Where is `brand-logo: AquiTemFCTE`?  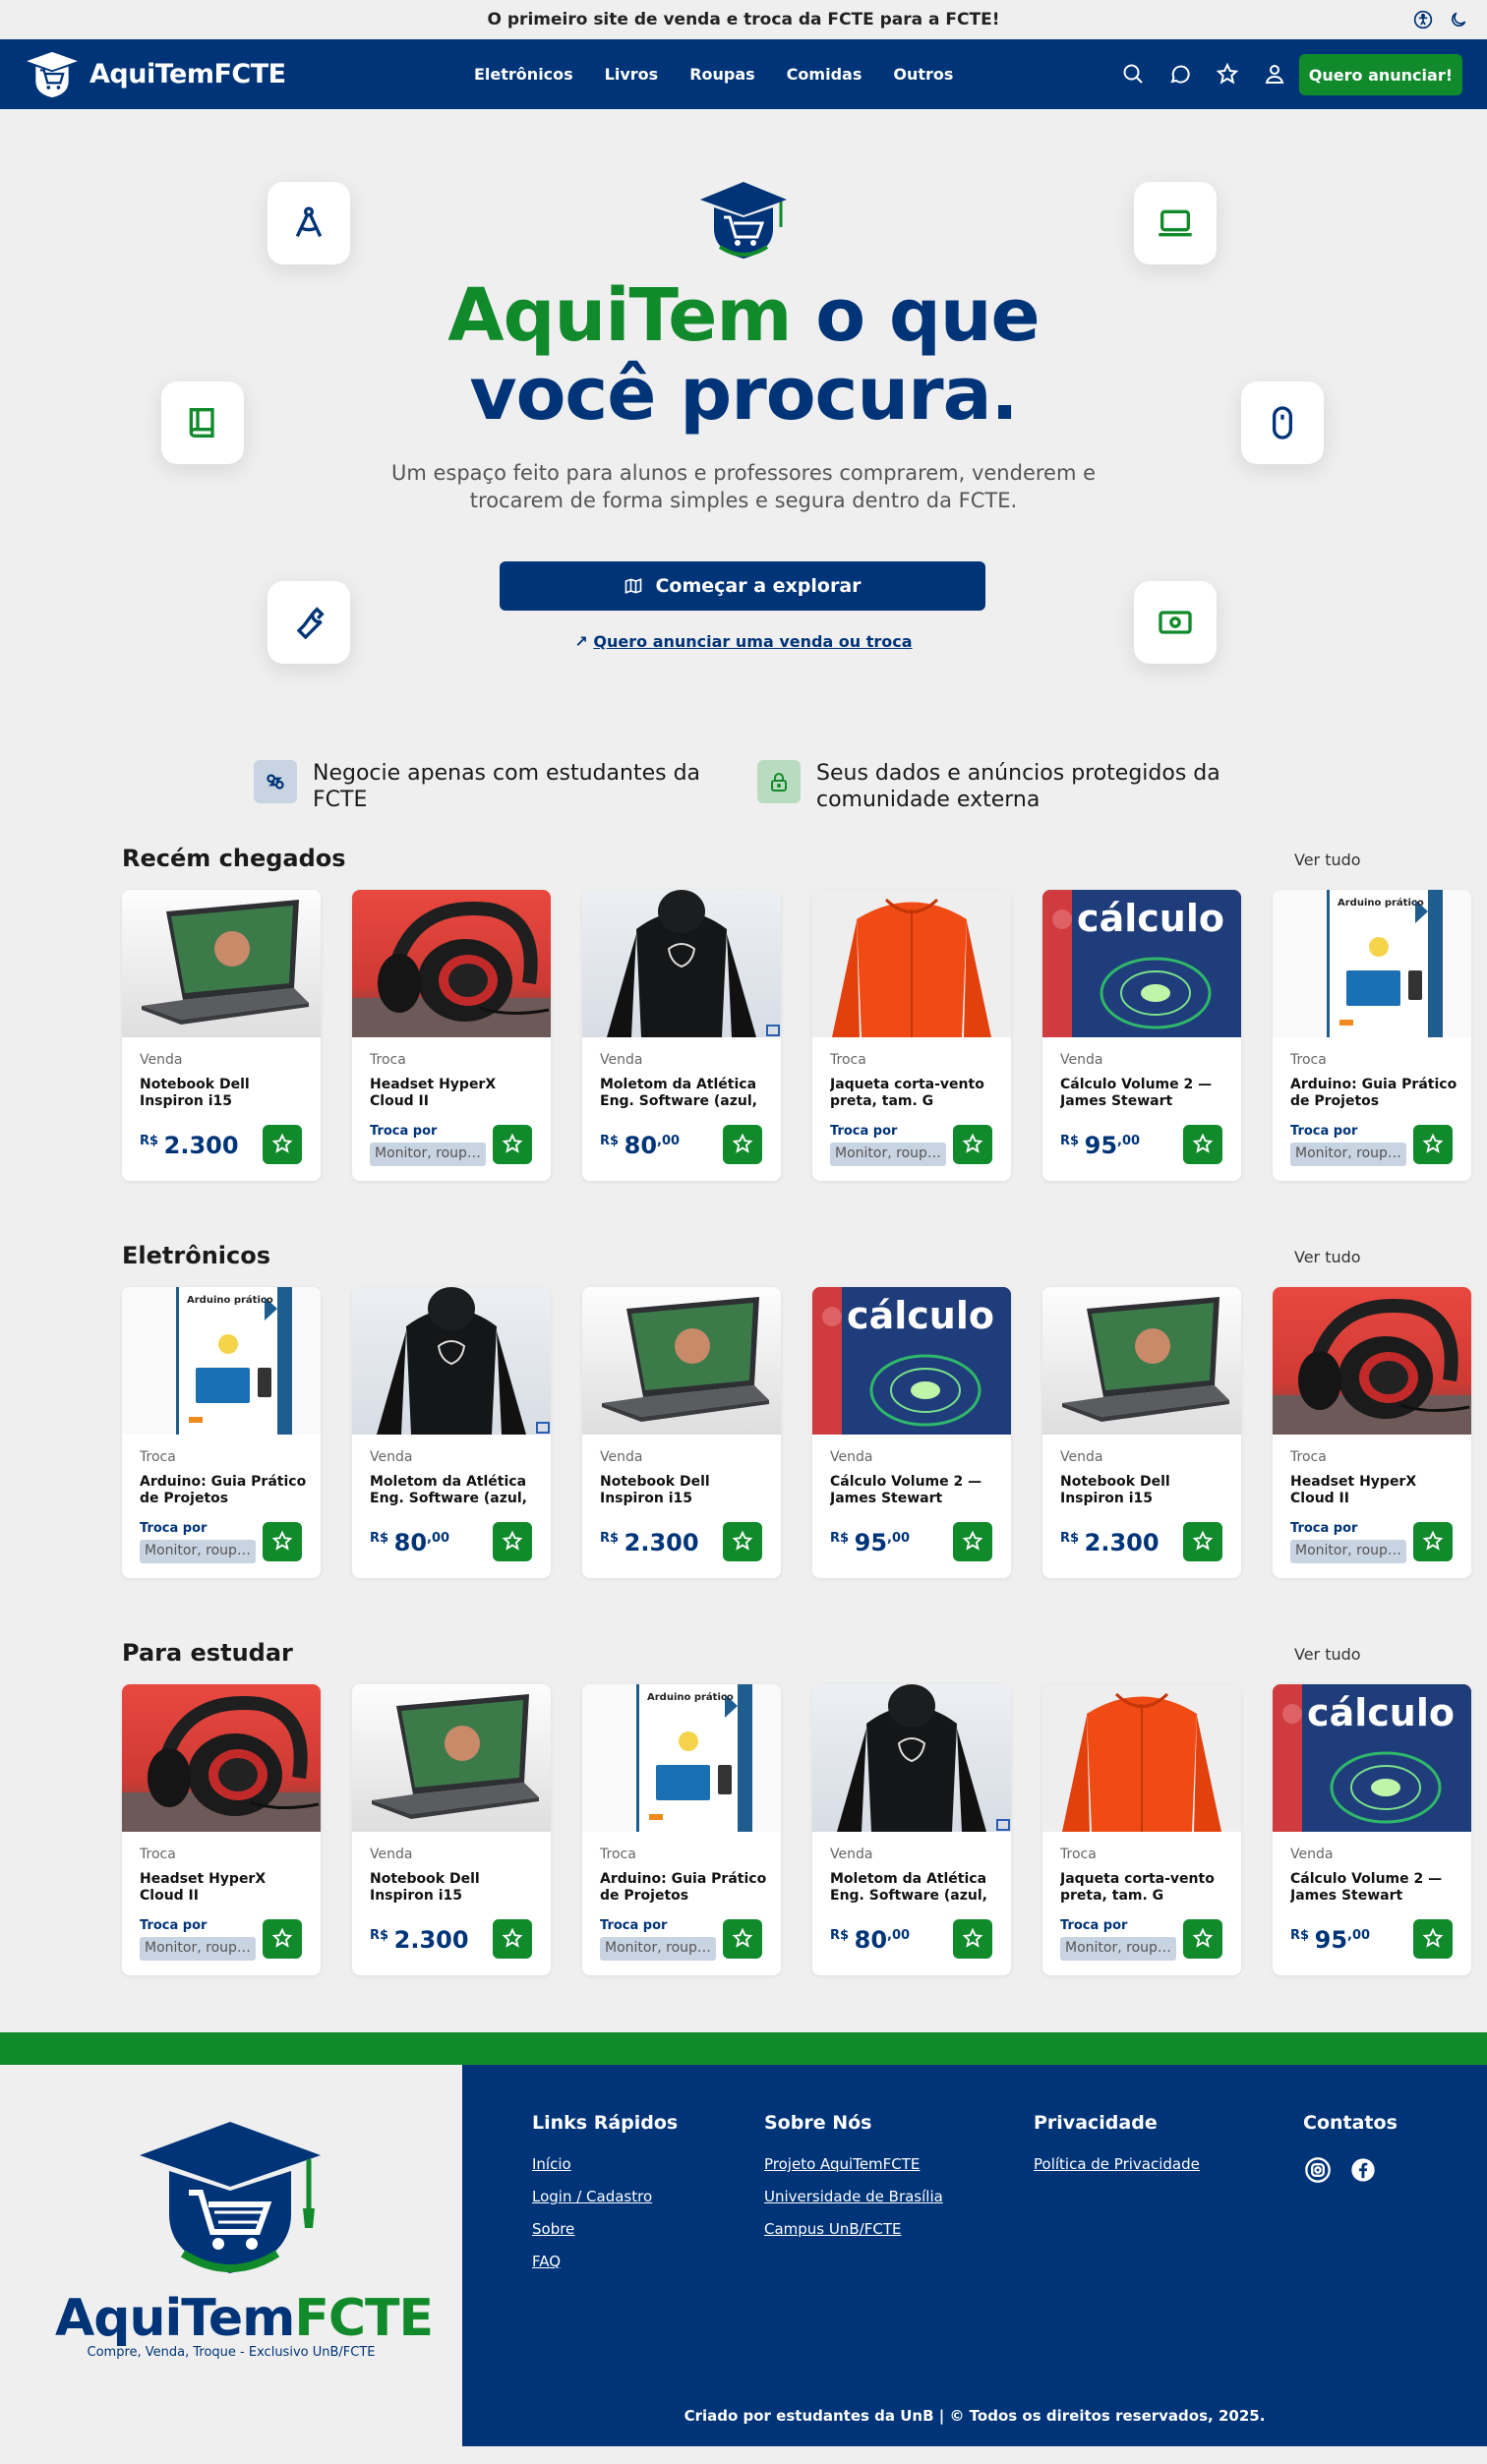 brand-logo: AquiTemFCTE is located at coordinates (155, 74).